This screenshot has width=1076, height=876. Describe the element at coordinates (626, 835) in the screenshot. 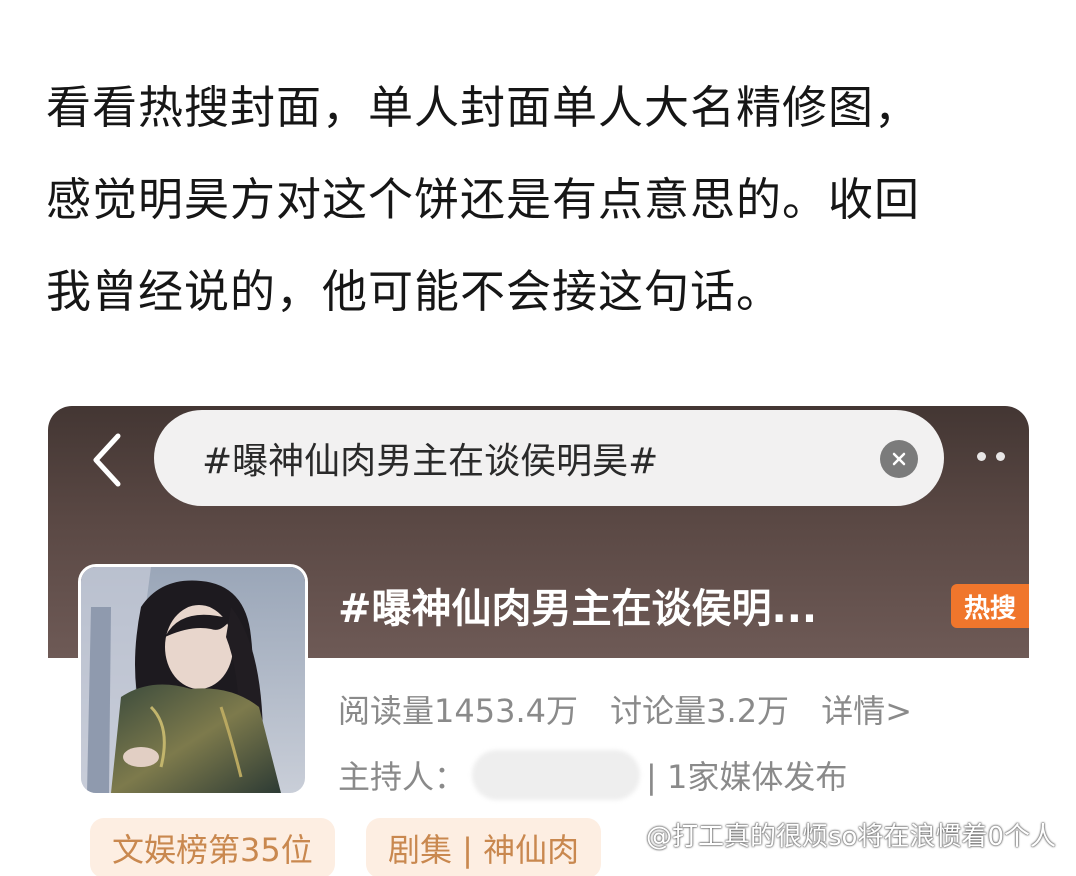

I see `weibo-logo-icon` at that location.